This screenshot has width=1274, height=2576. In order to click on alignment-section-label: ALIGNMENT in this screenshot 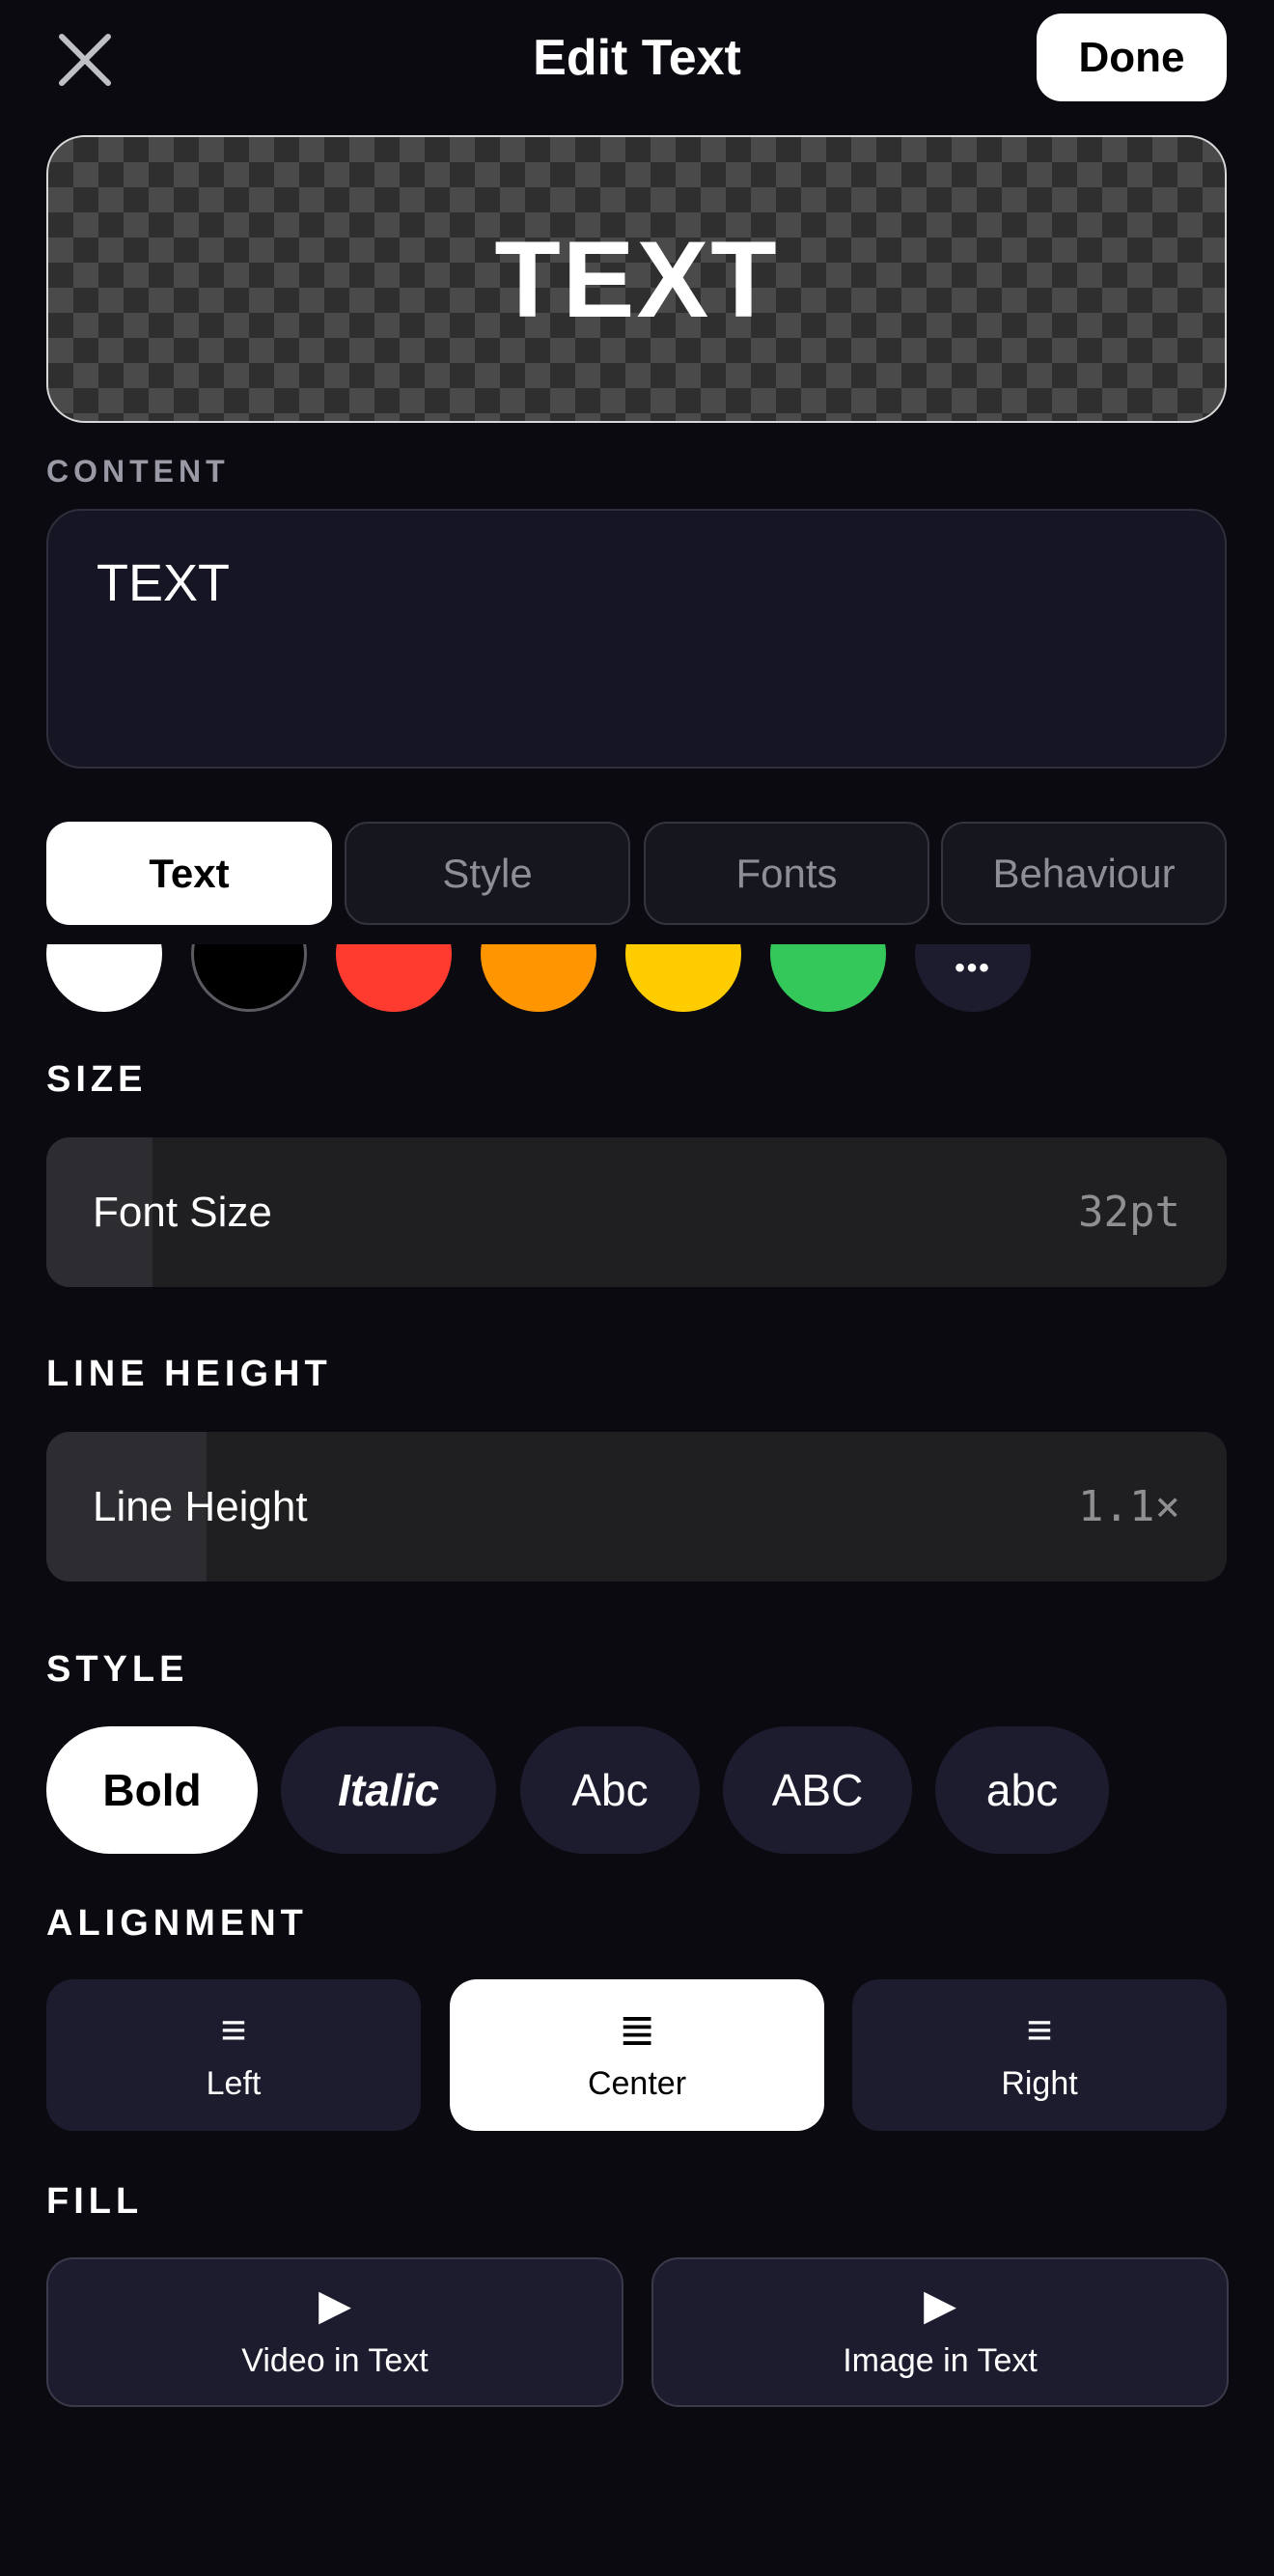, I will do `click(177, 1924)`.